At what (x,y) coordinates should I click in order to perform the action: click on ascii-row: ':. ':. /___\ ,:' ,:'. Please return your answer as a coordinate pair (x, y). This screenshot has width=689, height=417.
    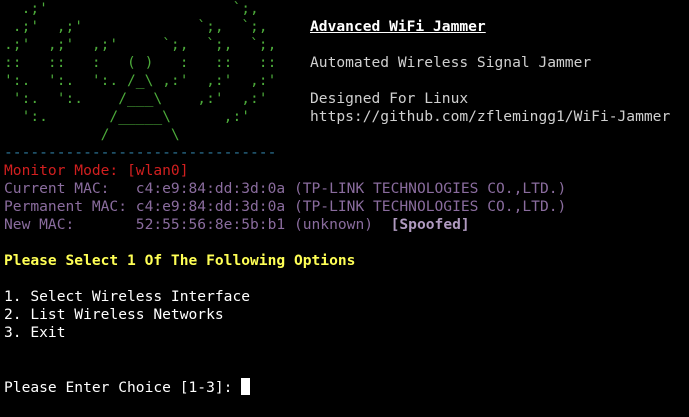
    Looking at the image, I should click on (136, 98).